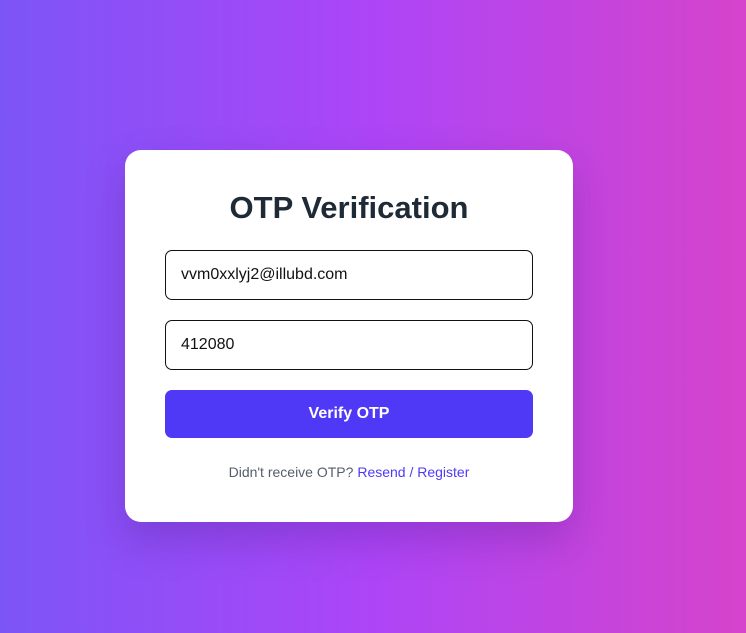 The height and width of the screenshot is (633, 746). Describe the element at coordinates (349, 207) in the screenshot. I see `page-title: OTP Verification` at that location.